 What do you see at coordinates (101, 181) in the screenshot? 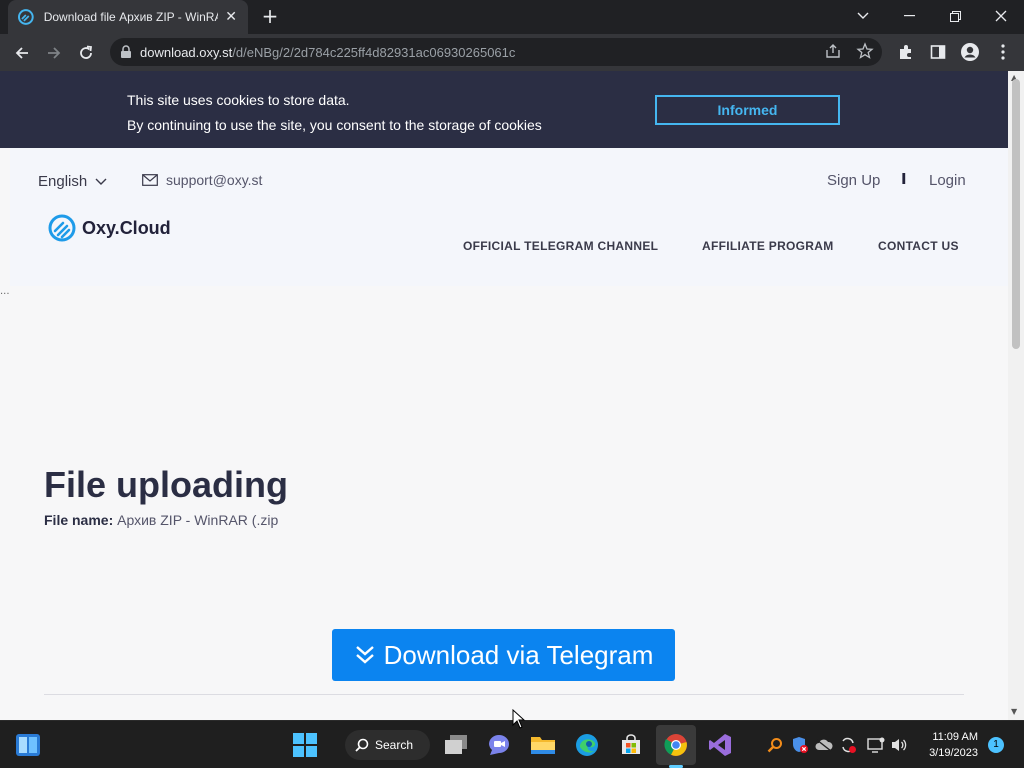
I see `chevron-down-icon` at bounding box center [101, 181].